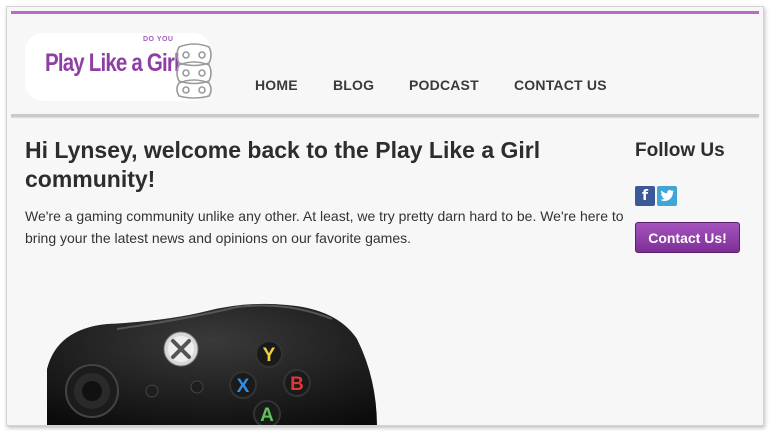  I want to click on twitter-bird-icon, so click(667, 195).